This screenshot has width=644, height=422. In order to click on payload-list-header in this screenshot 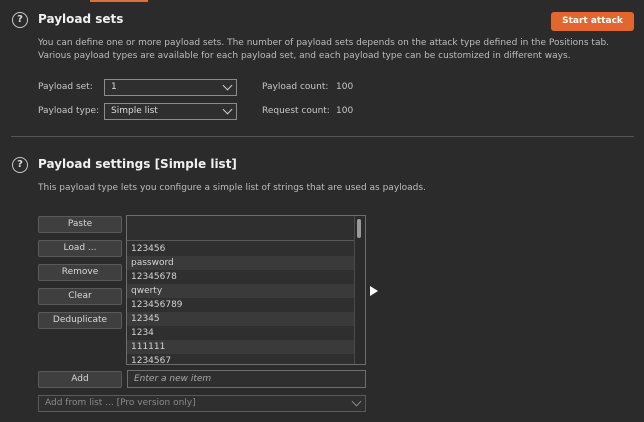, I will do `click(241, 228)`.